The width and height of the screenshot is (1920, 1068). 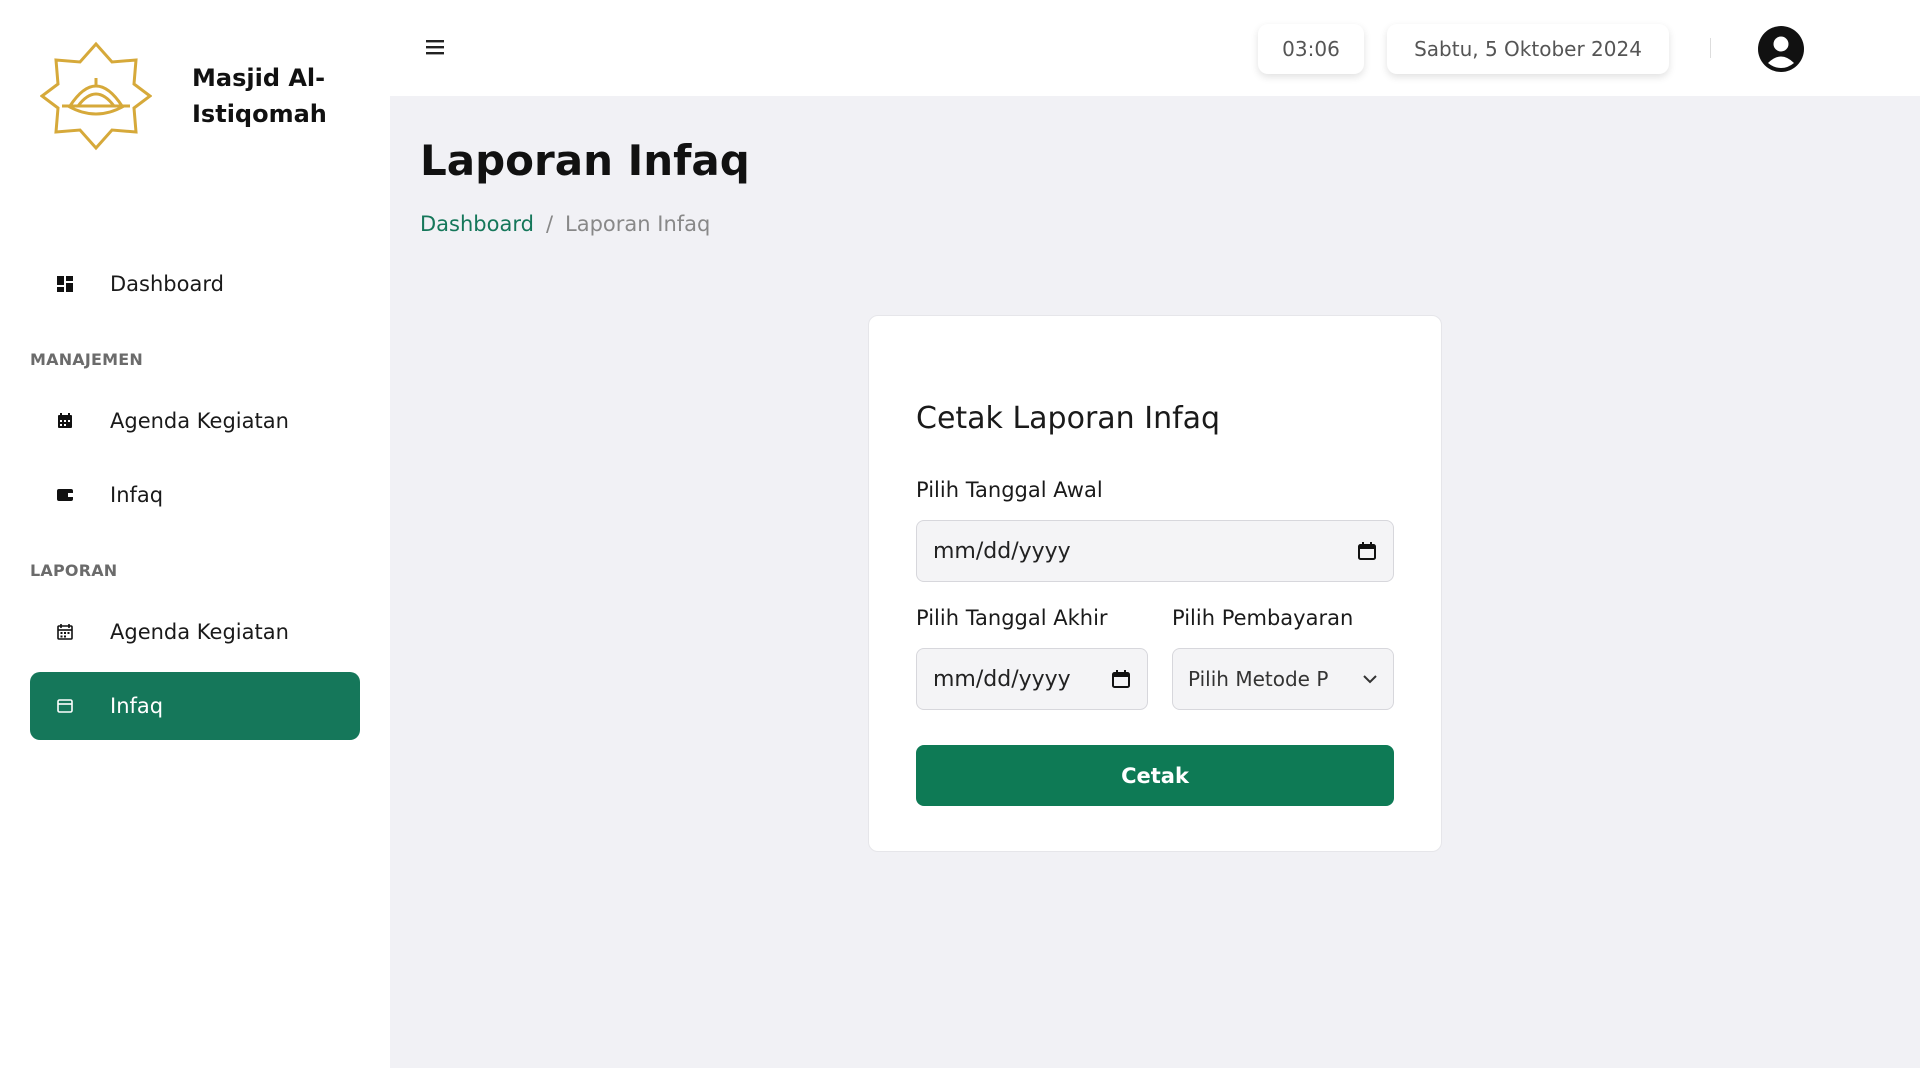 I want to click on mosque-star-logo, so click(x=96, y=96).